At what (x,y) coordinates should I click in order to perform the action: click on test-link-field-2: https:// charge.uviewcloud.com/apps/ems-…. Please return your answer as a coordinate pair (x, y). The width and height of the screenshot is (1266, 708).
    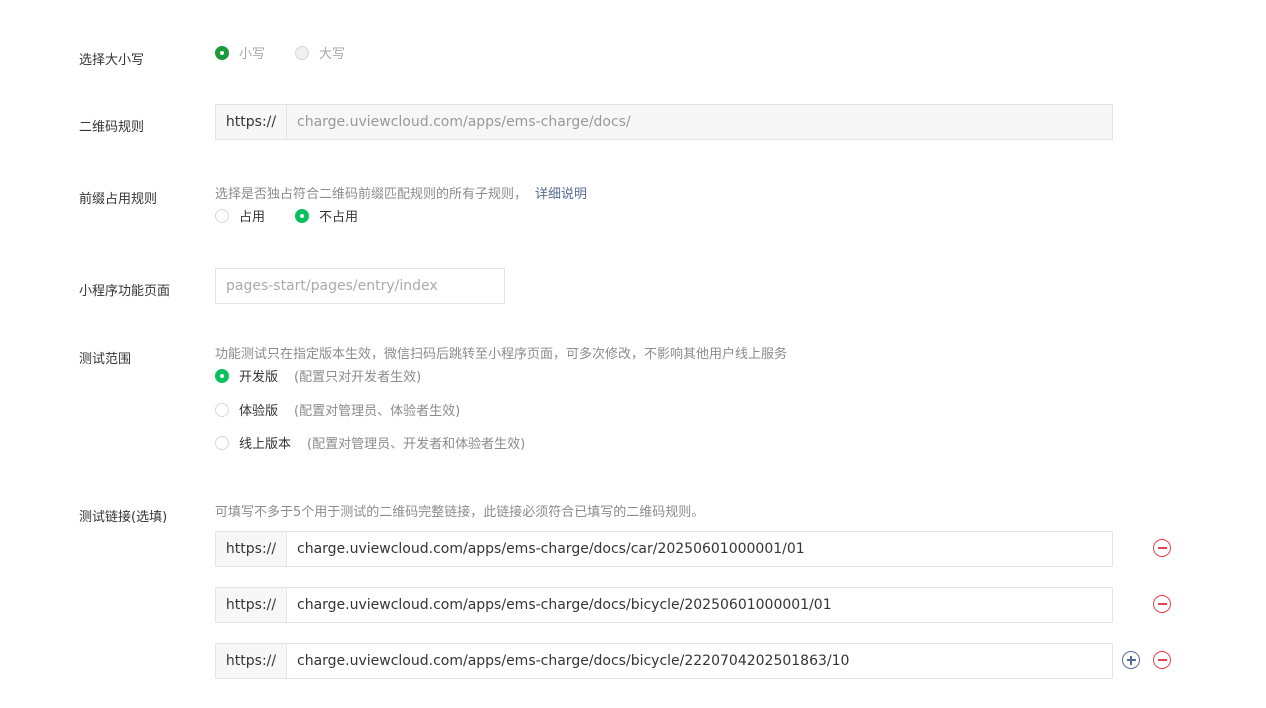
    Looking at the image, I should click on (664, 605).